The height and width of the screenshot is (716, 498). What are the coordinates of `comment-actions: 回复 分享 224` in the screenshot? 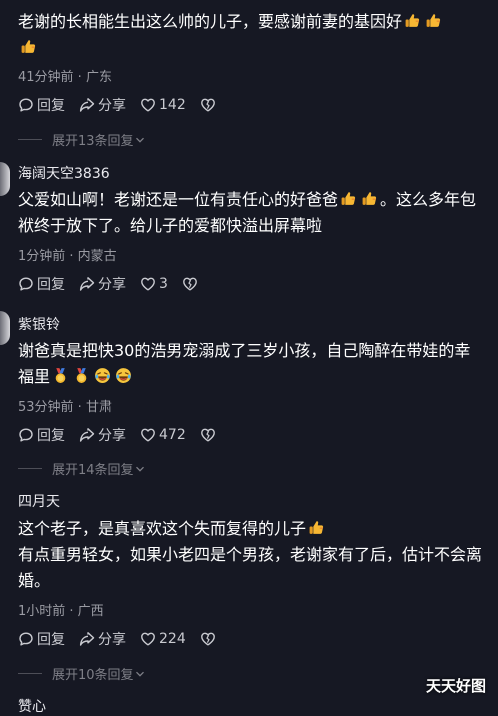 It's located at (125, 639).